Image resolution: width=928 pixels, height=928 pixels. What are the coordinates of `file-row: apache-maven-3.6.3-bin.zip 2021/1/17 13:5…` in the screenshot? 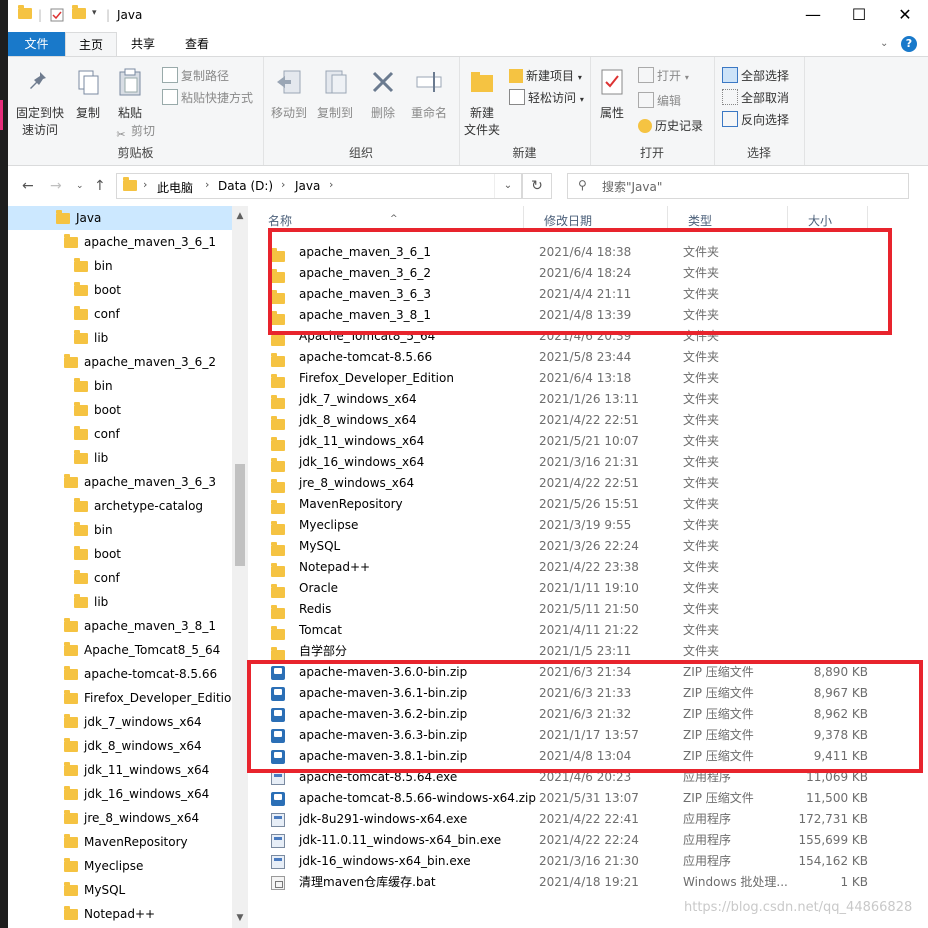 It's located at (568, 735).